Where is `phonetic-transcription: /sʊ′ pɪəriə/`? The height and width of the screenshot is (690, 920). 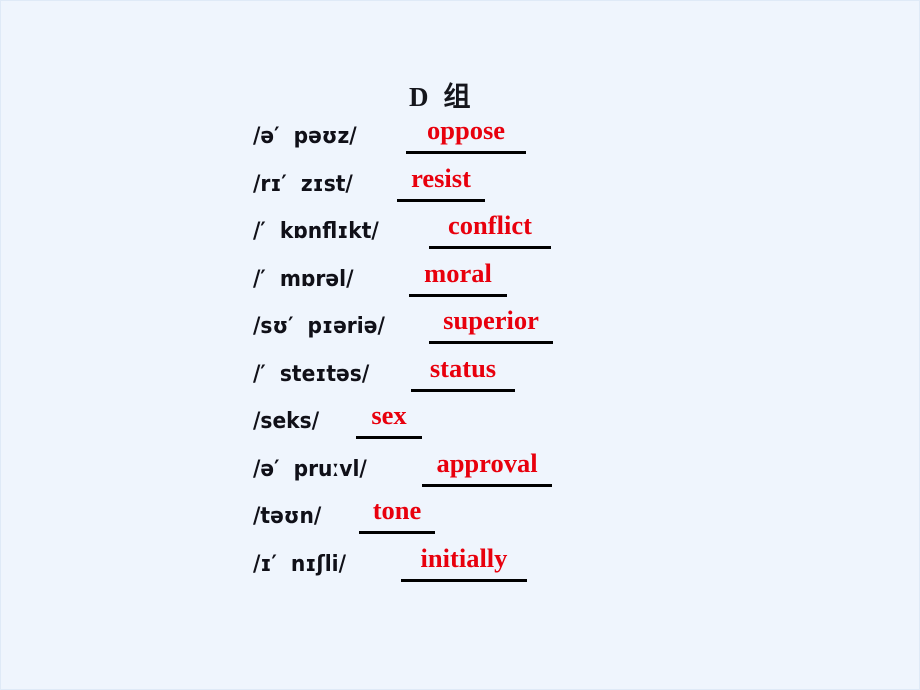
phonetic-transcription: /sʊ′ pɪəriə/ is located at coordinates (319, 326).